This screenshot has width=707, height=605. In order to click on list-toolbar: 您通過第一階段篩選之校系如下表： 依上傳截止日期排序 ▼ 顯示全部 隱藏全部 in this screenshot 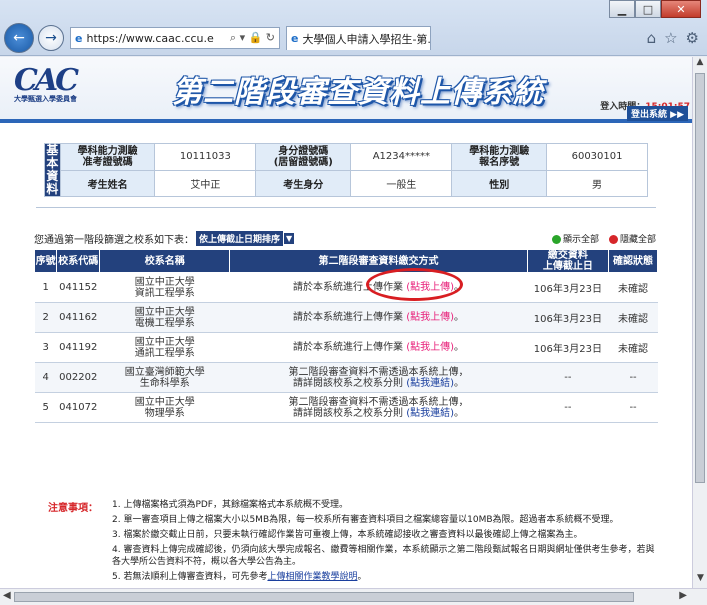, I will do `click(345, 238)`.